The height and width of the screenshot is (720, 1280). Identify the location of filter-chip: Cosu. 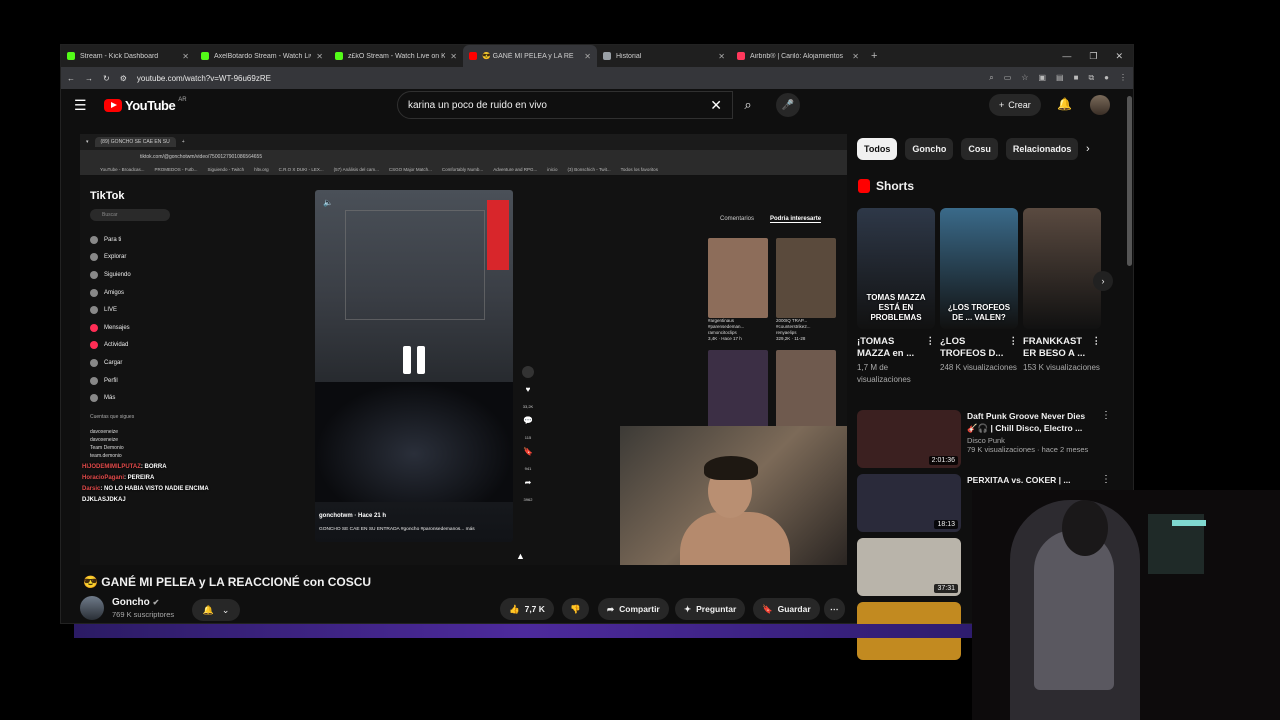
(979, 149).